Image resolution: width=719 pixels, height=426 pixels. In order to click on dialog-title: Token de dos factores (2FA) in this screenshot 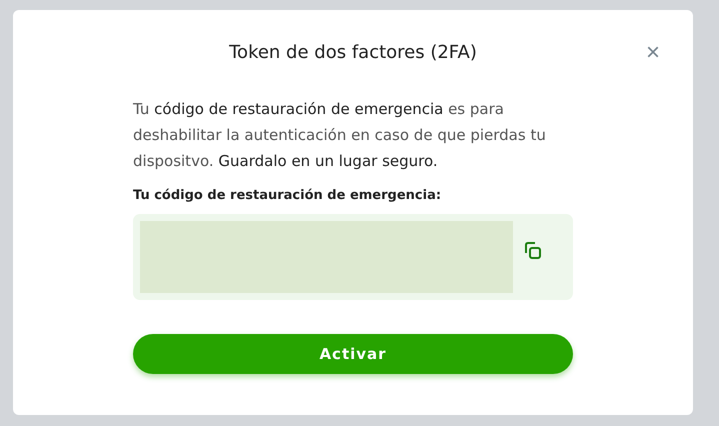, I will do `click(353, 52)`.